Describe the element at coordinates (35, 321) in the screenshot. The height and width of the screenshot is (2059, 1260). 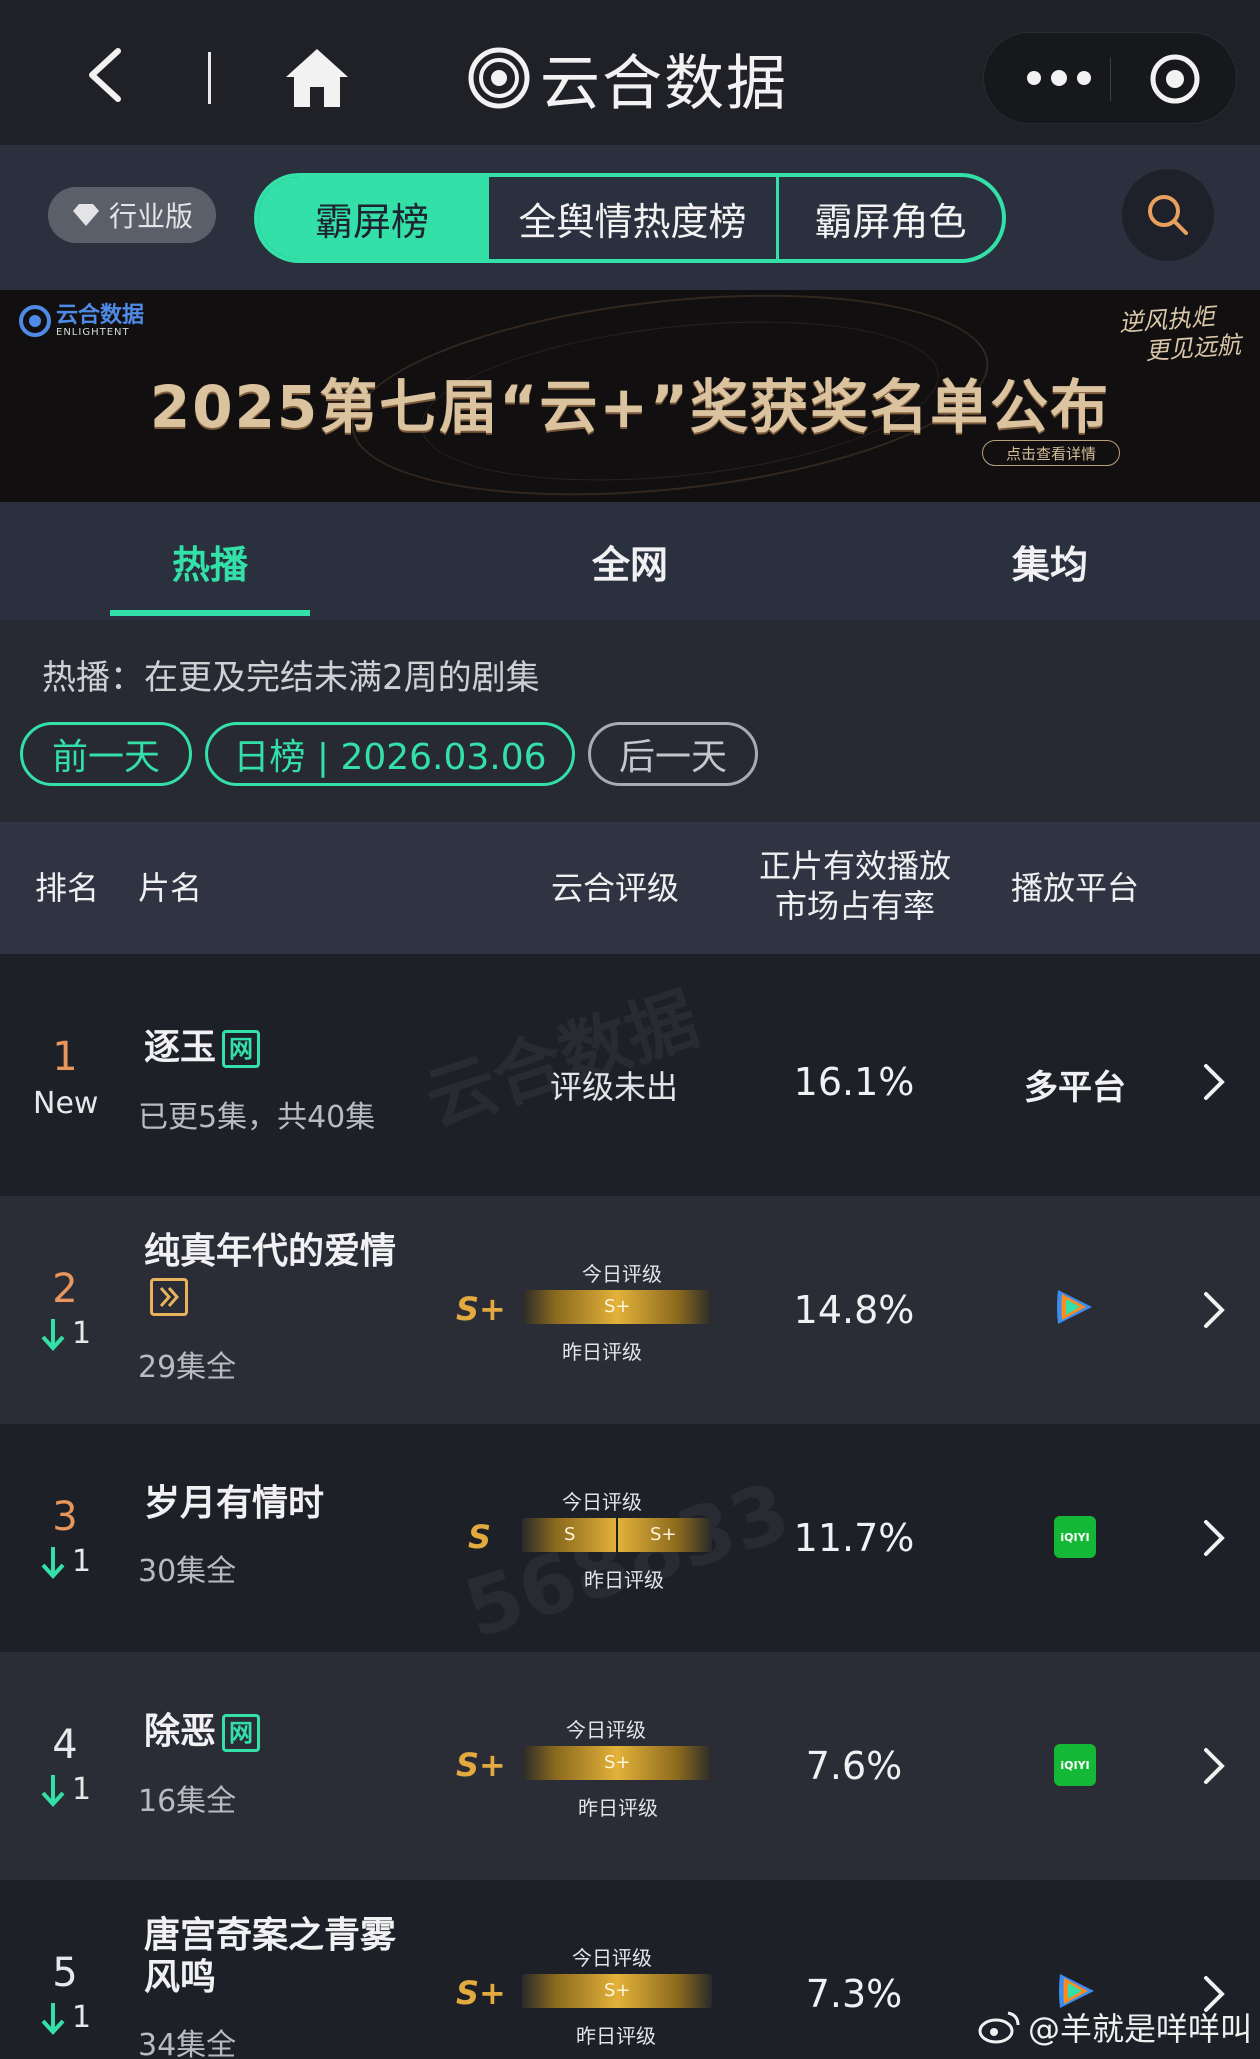
I see `yunhe-logo-icon` at that location.